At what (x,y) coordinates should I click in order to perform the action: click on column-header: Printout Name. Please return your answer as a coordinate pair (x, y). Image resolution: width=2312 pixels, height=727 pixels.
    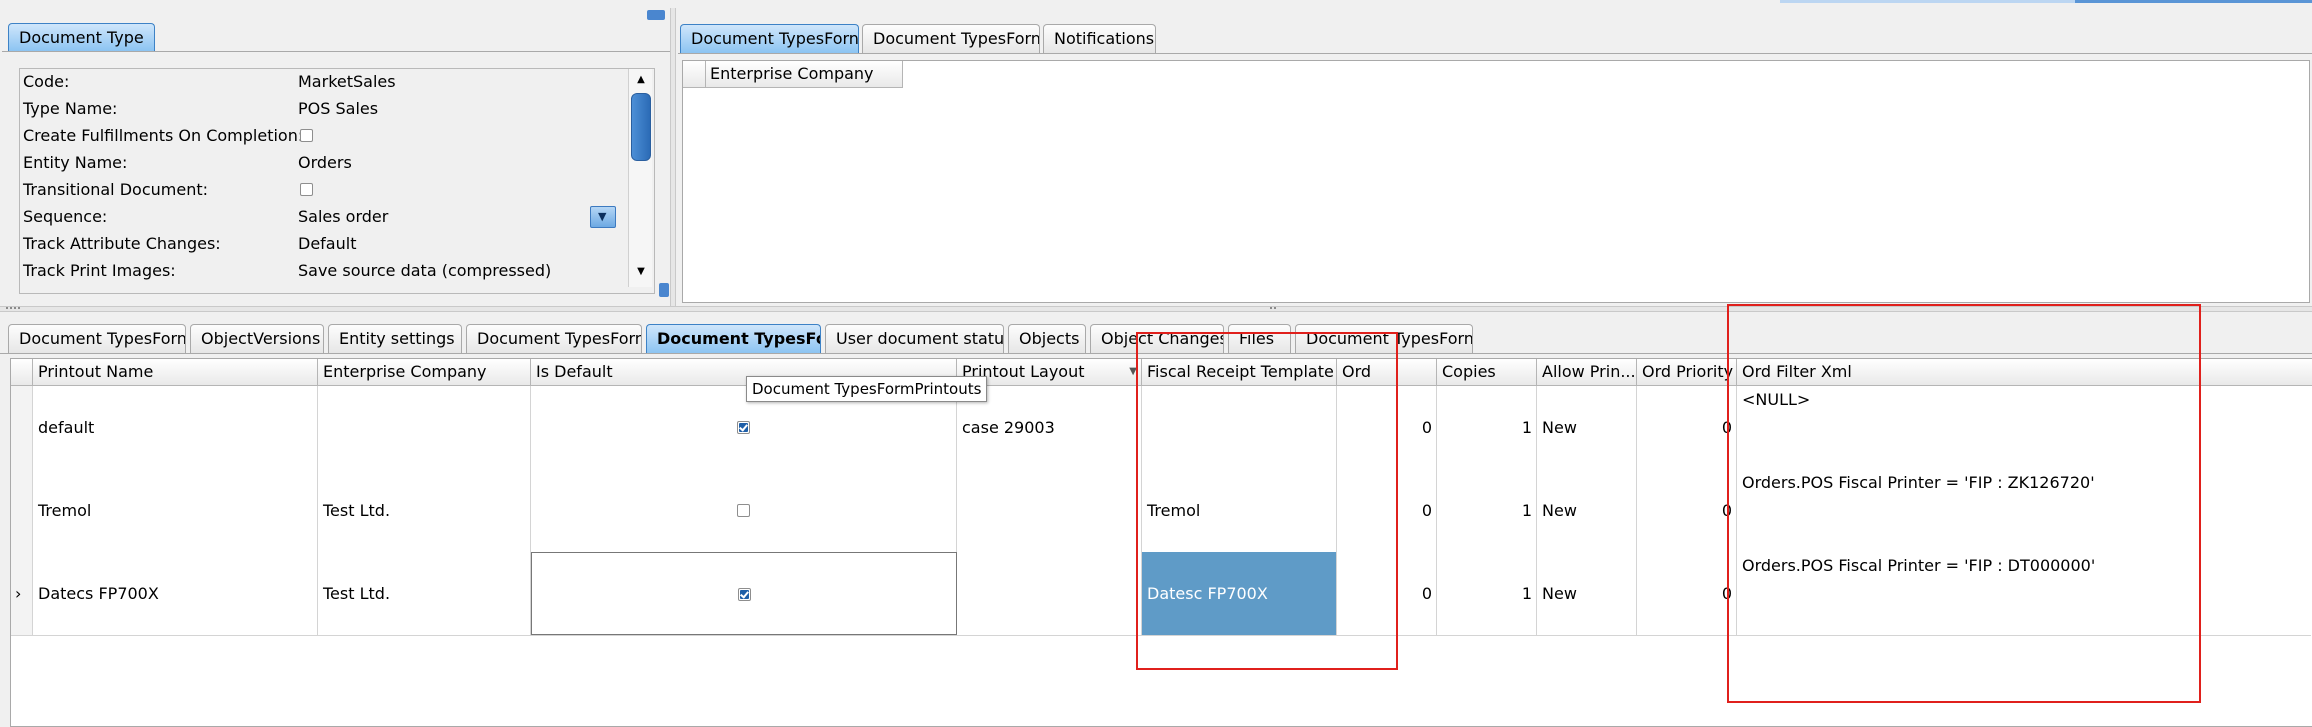
    Looking at the image, I should click on (175, 372).